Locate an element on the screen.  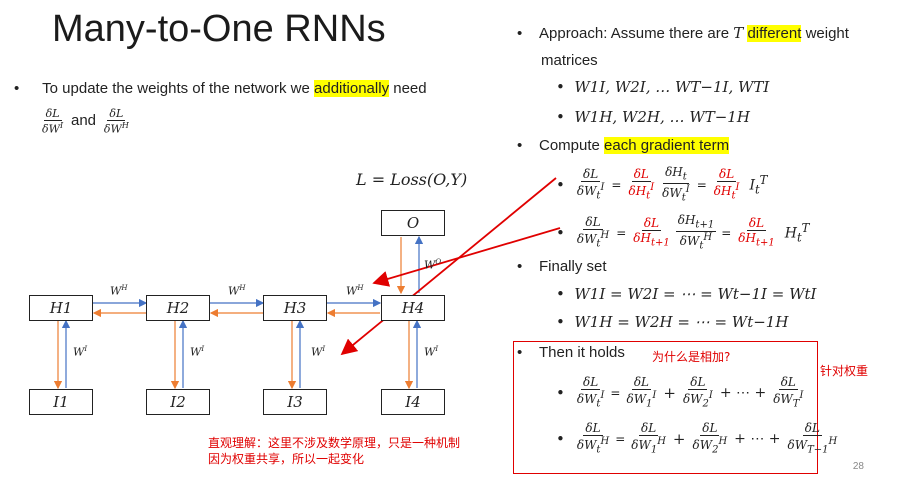
eq-wh-tied: • W1H = W2H = ⋯ = Wt−1H is located at coordinates (672, 322).